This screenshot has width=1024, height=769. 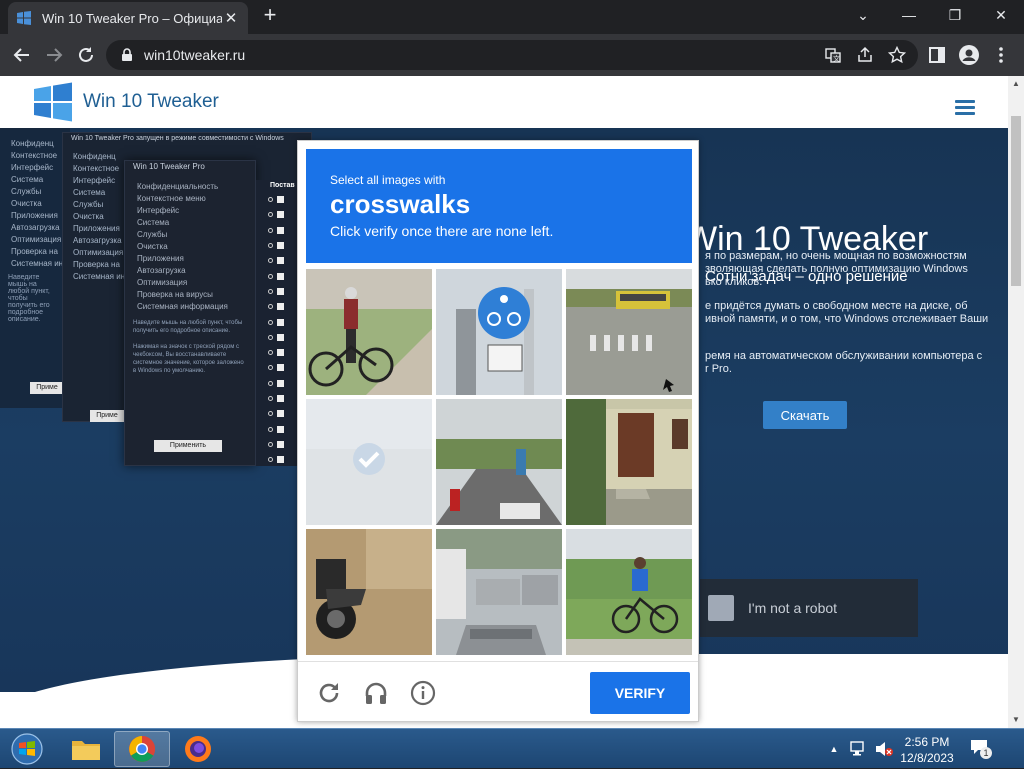 I want to click on side-panel-icon, so click(x=937, y=55).